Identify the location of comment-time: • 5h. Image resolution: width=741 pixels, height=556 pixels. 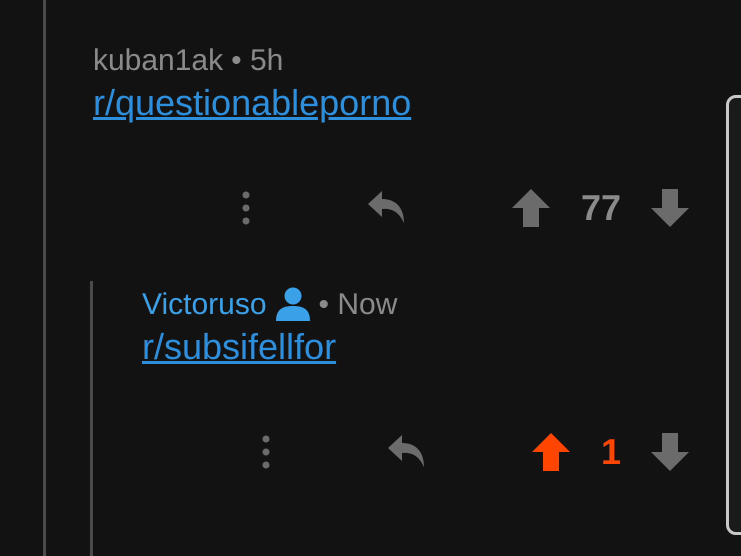
(257, 60).